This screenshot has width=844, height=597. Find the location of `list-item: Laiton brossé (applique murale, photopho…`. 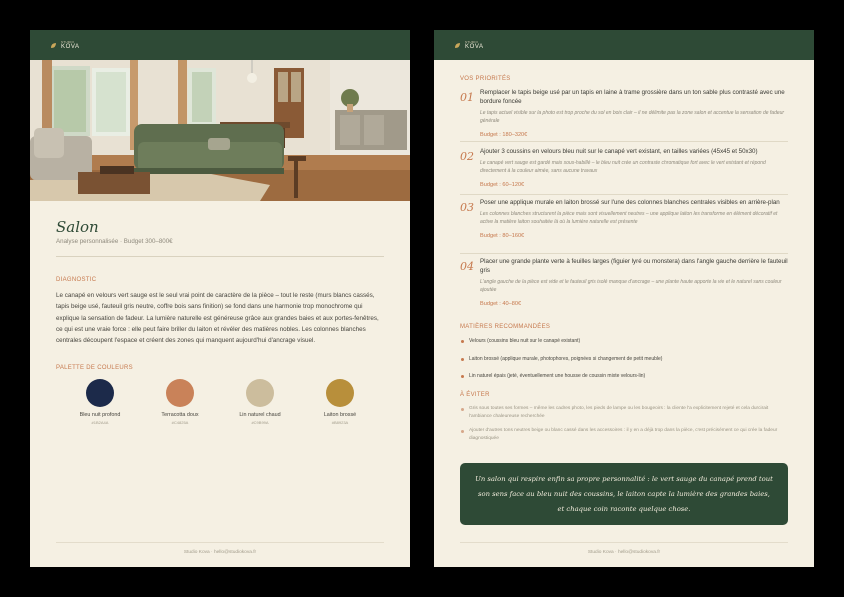

list-item: Laiton brossé (applique murale, photopho… is located at coordinates (625, 359).